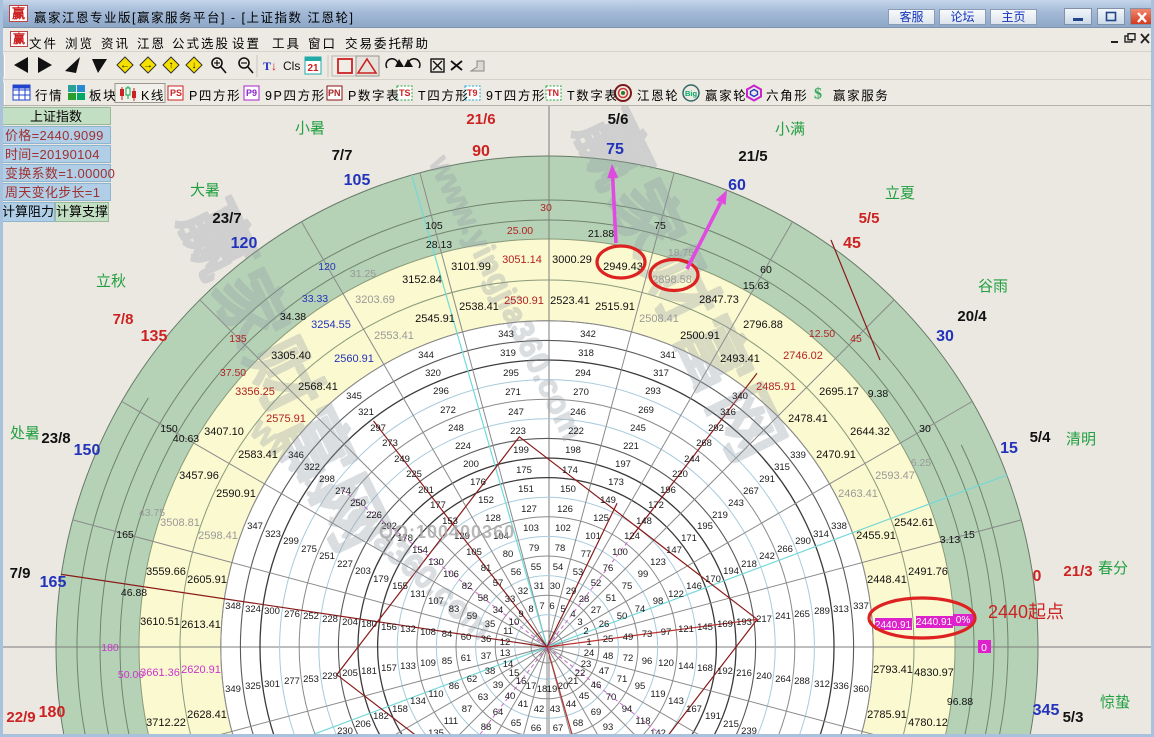 The height and width of the screenshot is (737, 1154). Describe the element at coordinates (725, 671) in the screenshot. I see `svg-text: 192` at that location.